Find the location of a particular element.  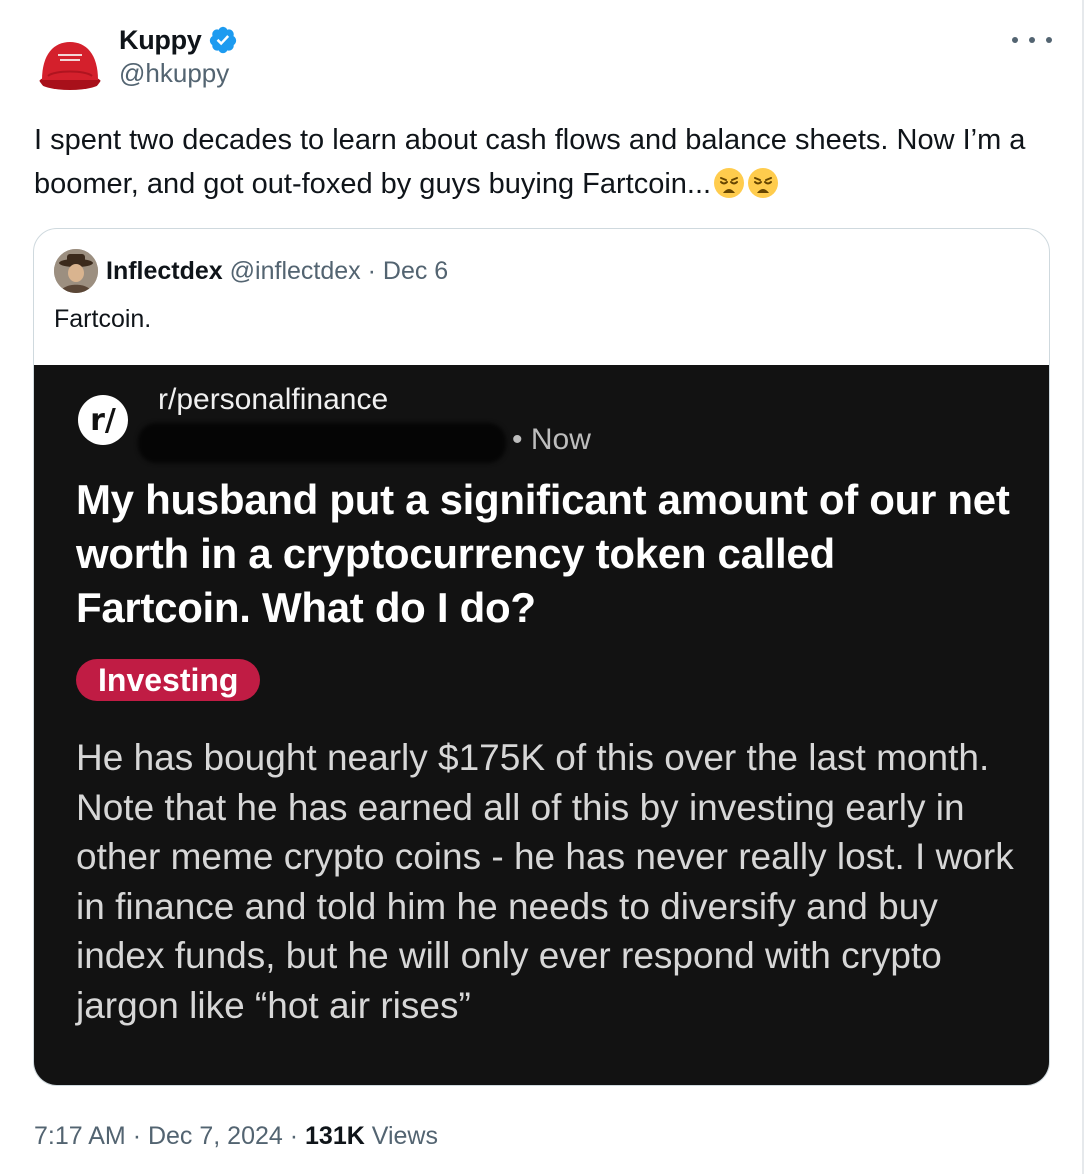

tweet-footer: 7:17 AM · Dec 7, 2024 · 131K Views is located at coordinates (236, 1136).